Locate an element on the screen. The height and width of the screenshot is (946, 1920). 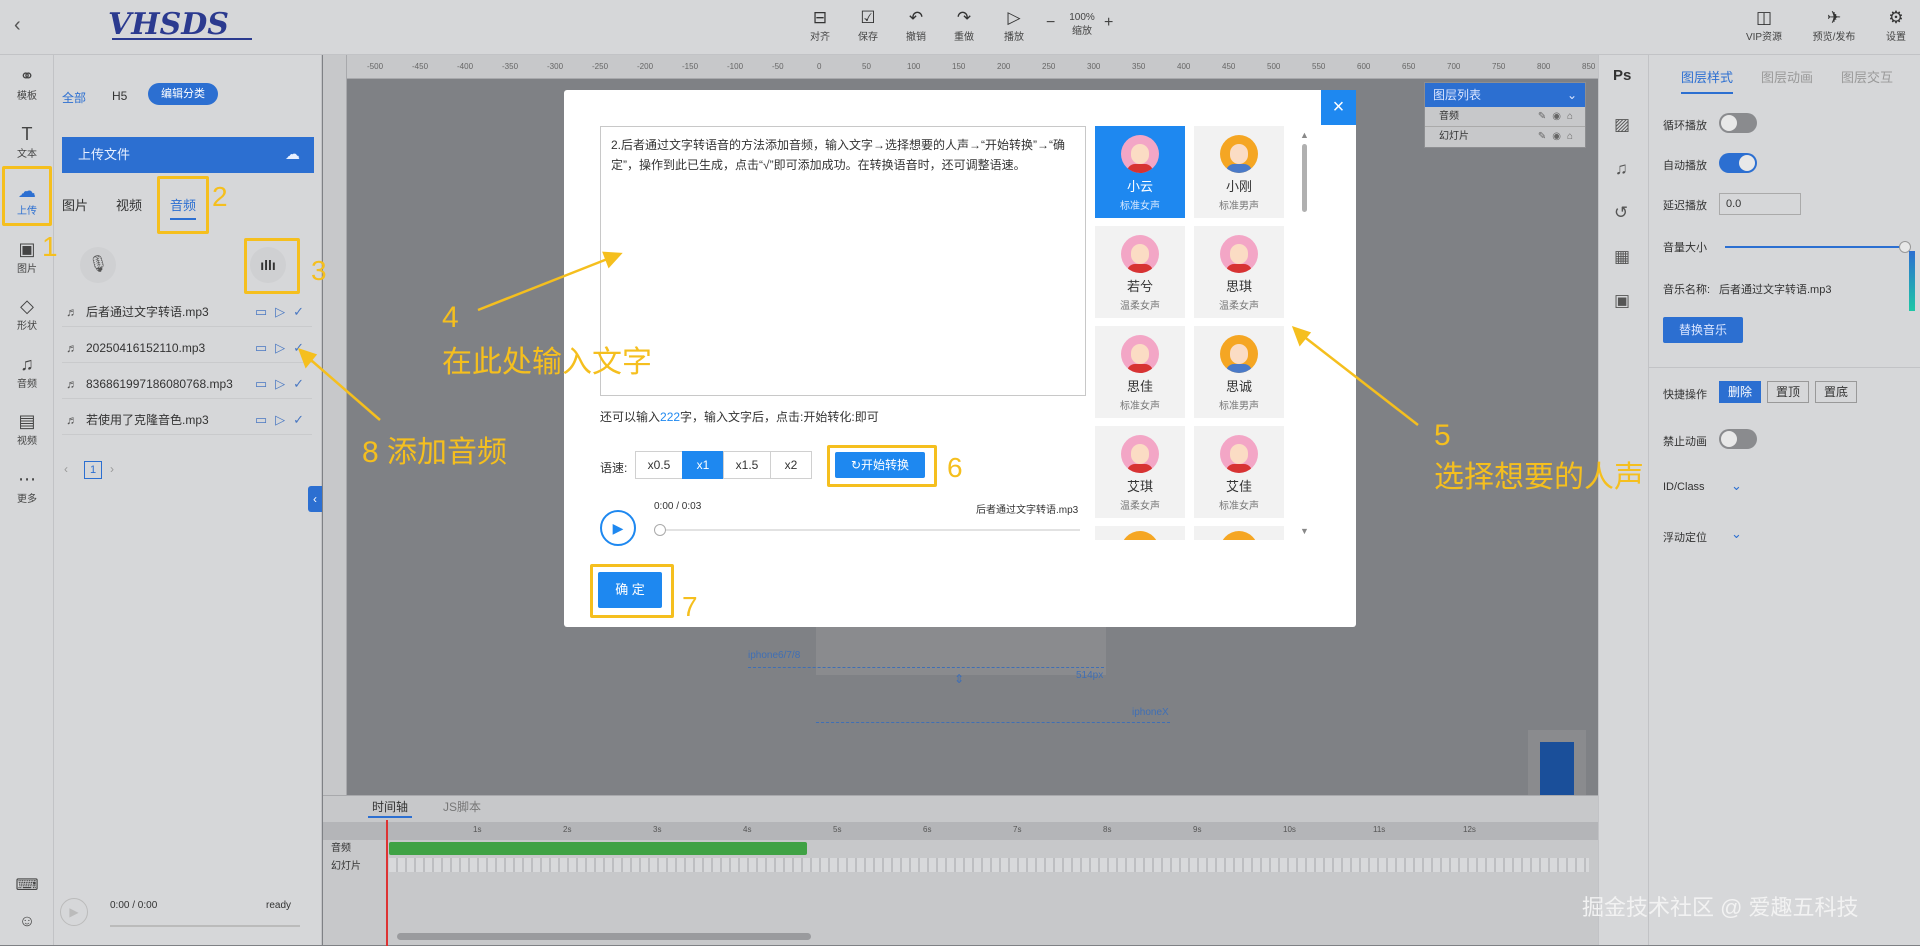
watermark: 掘金技术社区 @ 爱趣五科技 is located at coordinates (1720, 907).